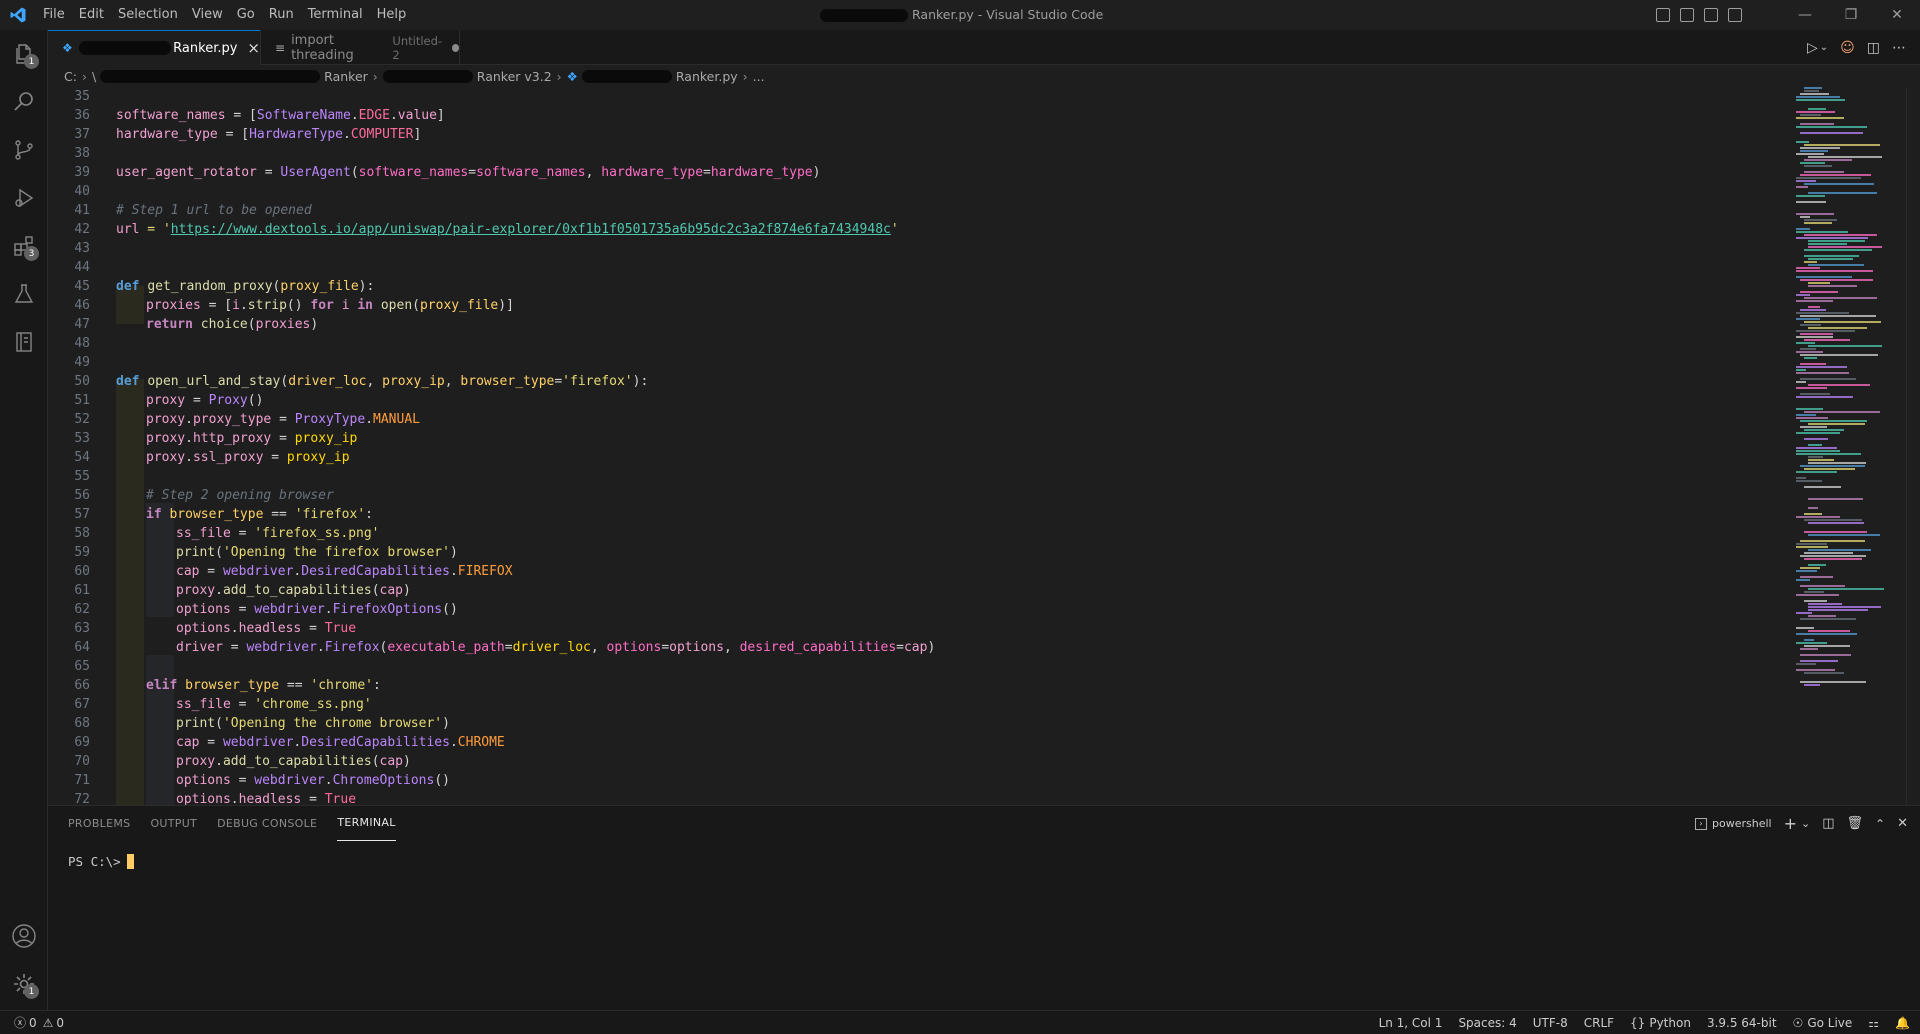  Describe the element at coordinates (1742, 1023) in the screenshot. I see `python-interpreter: 3.9.5 64-bit` at that location.